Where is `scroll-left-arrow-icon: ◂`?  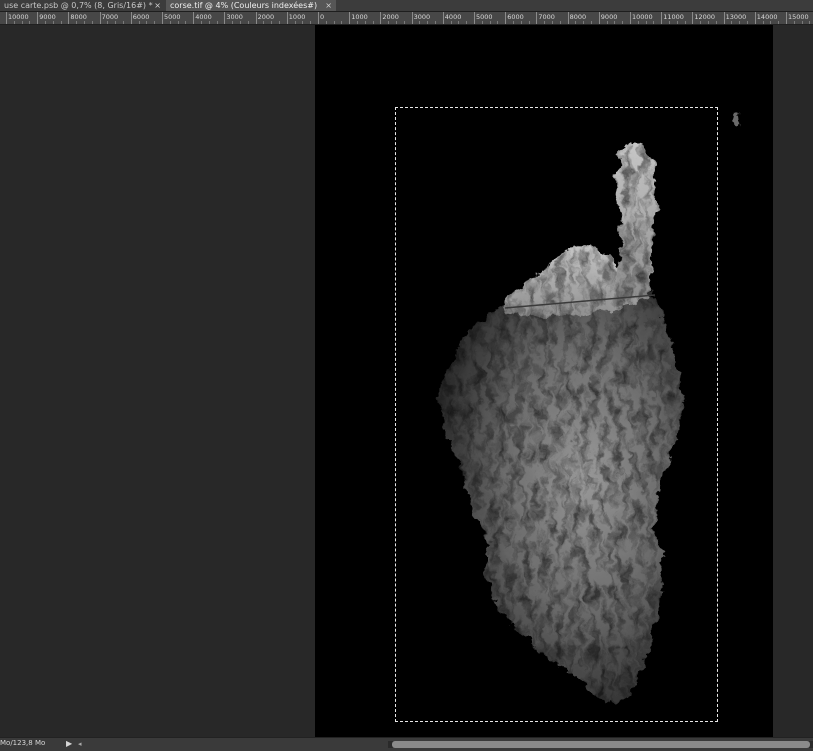 scroll-left-arrow-icon: ◂ is located at coordinates (80, 744).